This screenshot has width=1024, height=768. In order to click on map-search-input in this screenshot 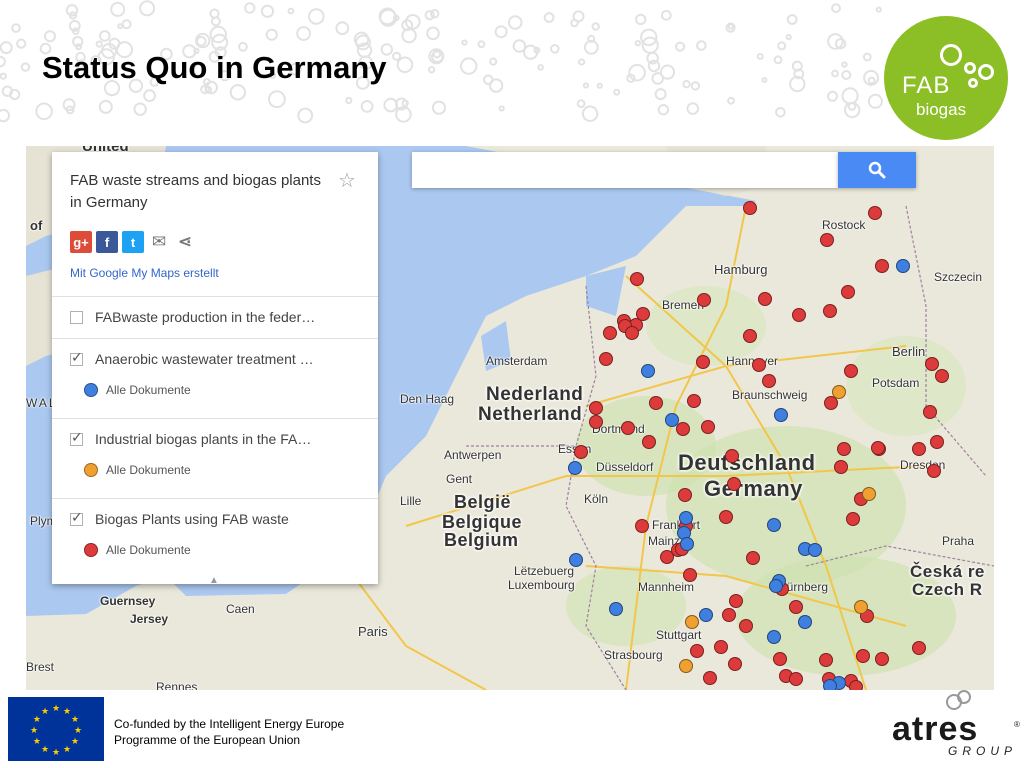, I will do `click(625, 170)`.